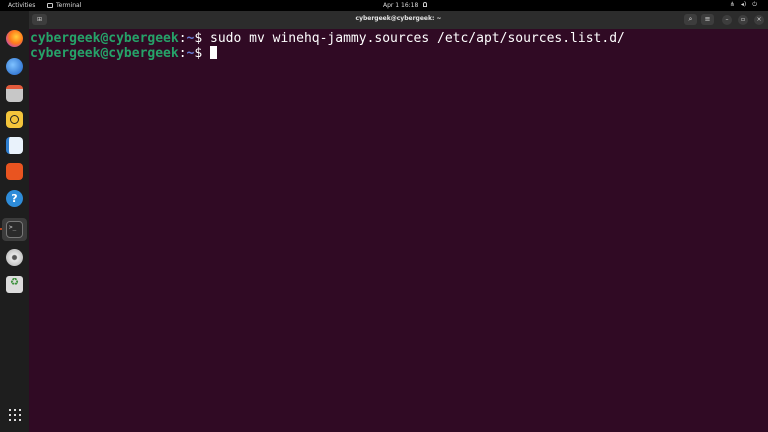  What do you see at coordinates (727, 20) in the screenshot?
I see `minimize-button: –` at bounding box center [727, 20].